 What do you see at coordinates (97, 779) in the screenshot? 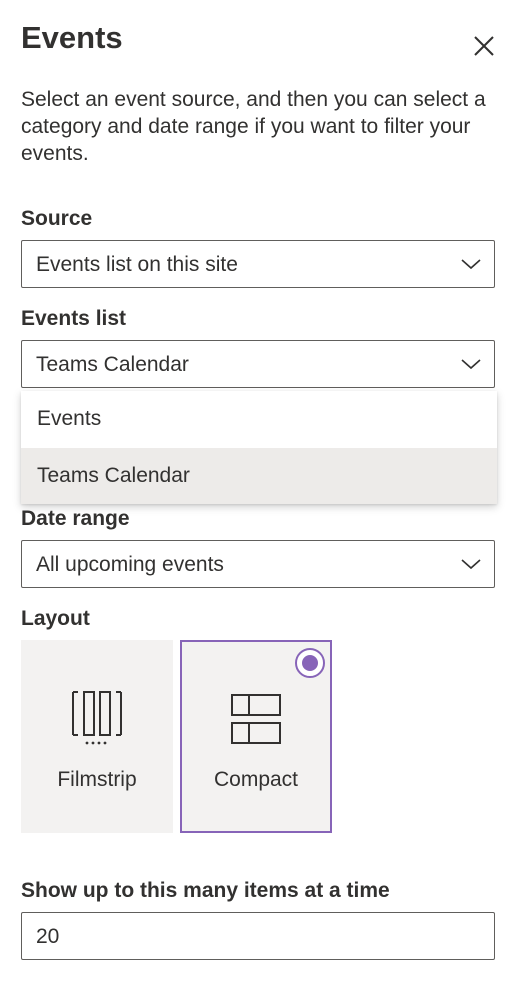
I see `layout-option-label: Filmstrip` at bounding box center [97, 779].